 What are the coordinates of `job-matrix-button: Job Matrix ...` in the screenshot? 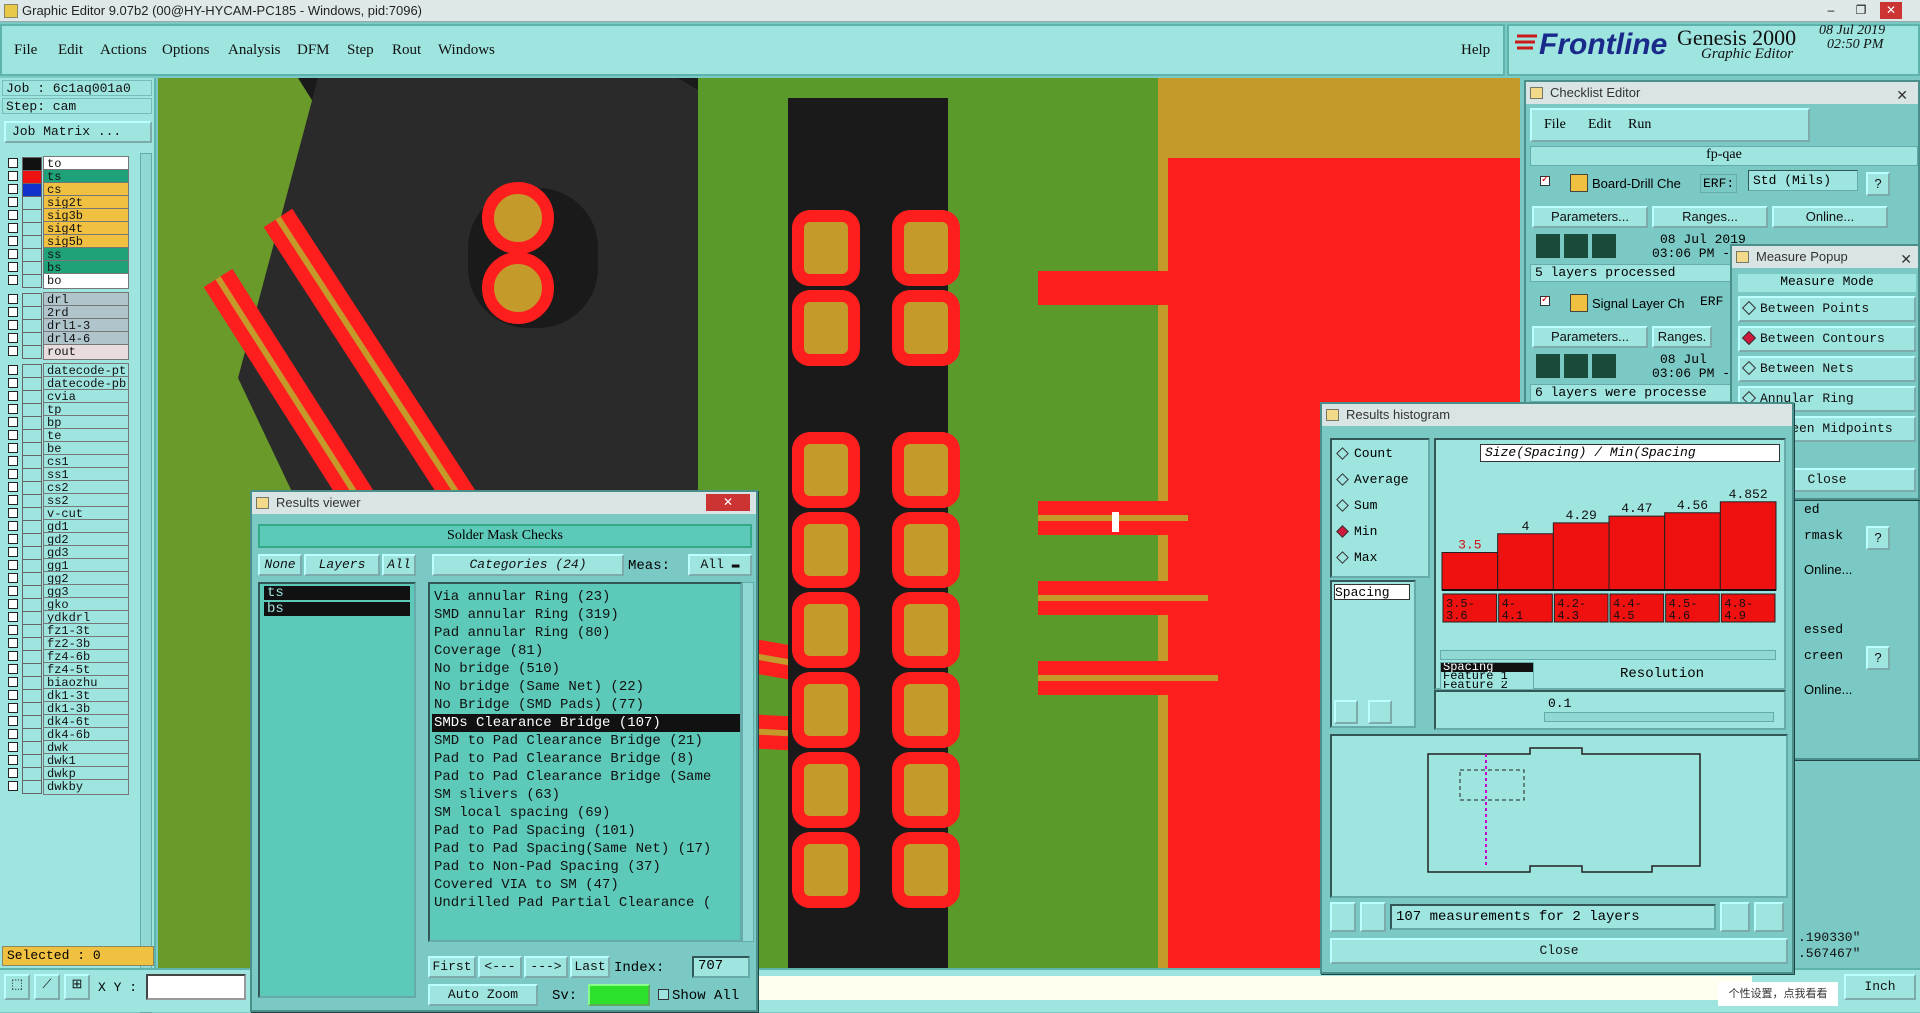 It's located at (78, 132).